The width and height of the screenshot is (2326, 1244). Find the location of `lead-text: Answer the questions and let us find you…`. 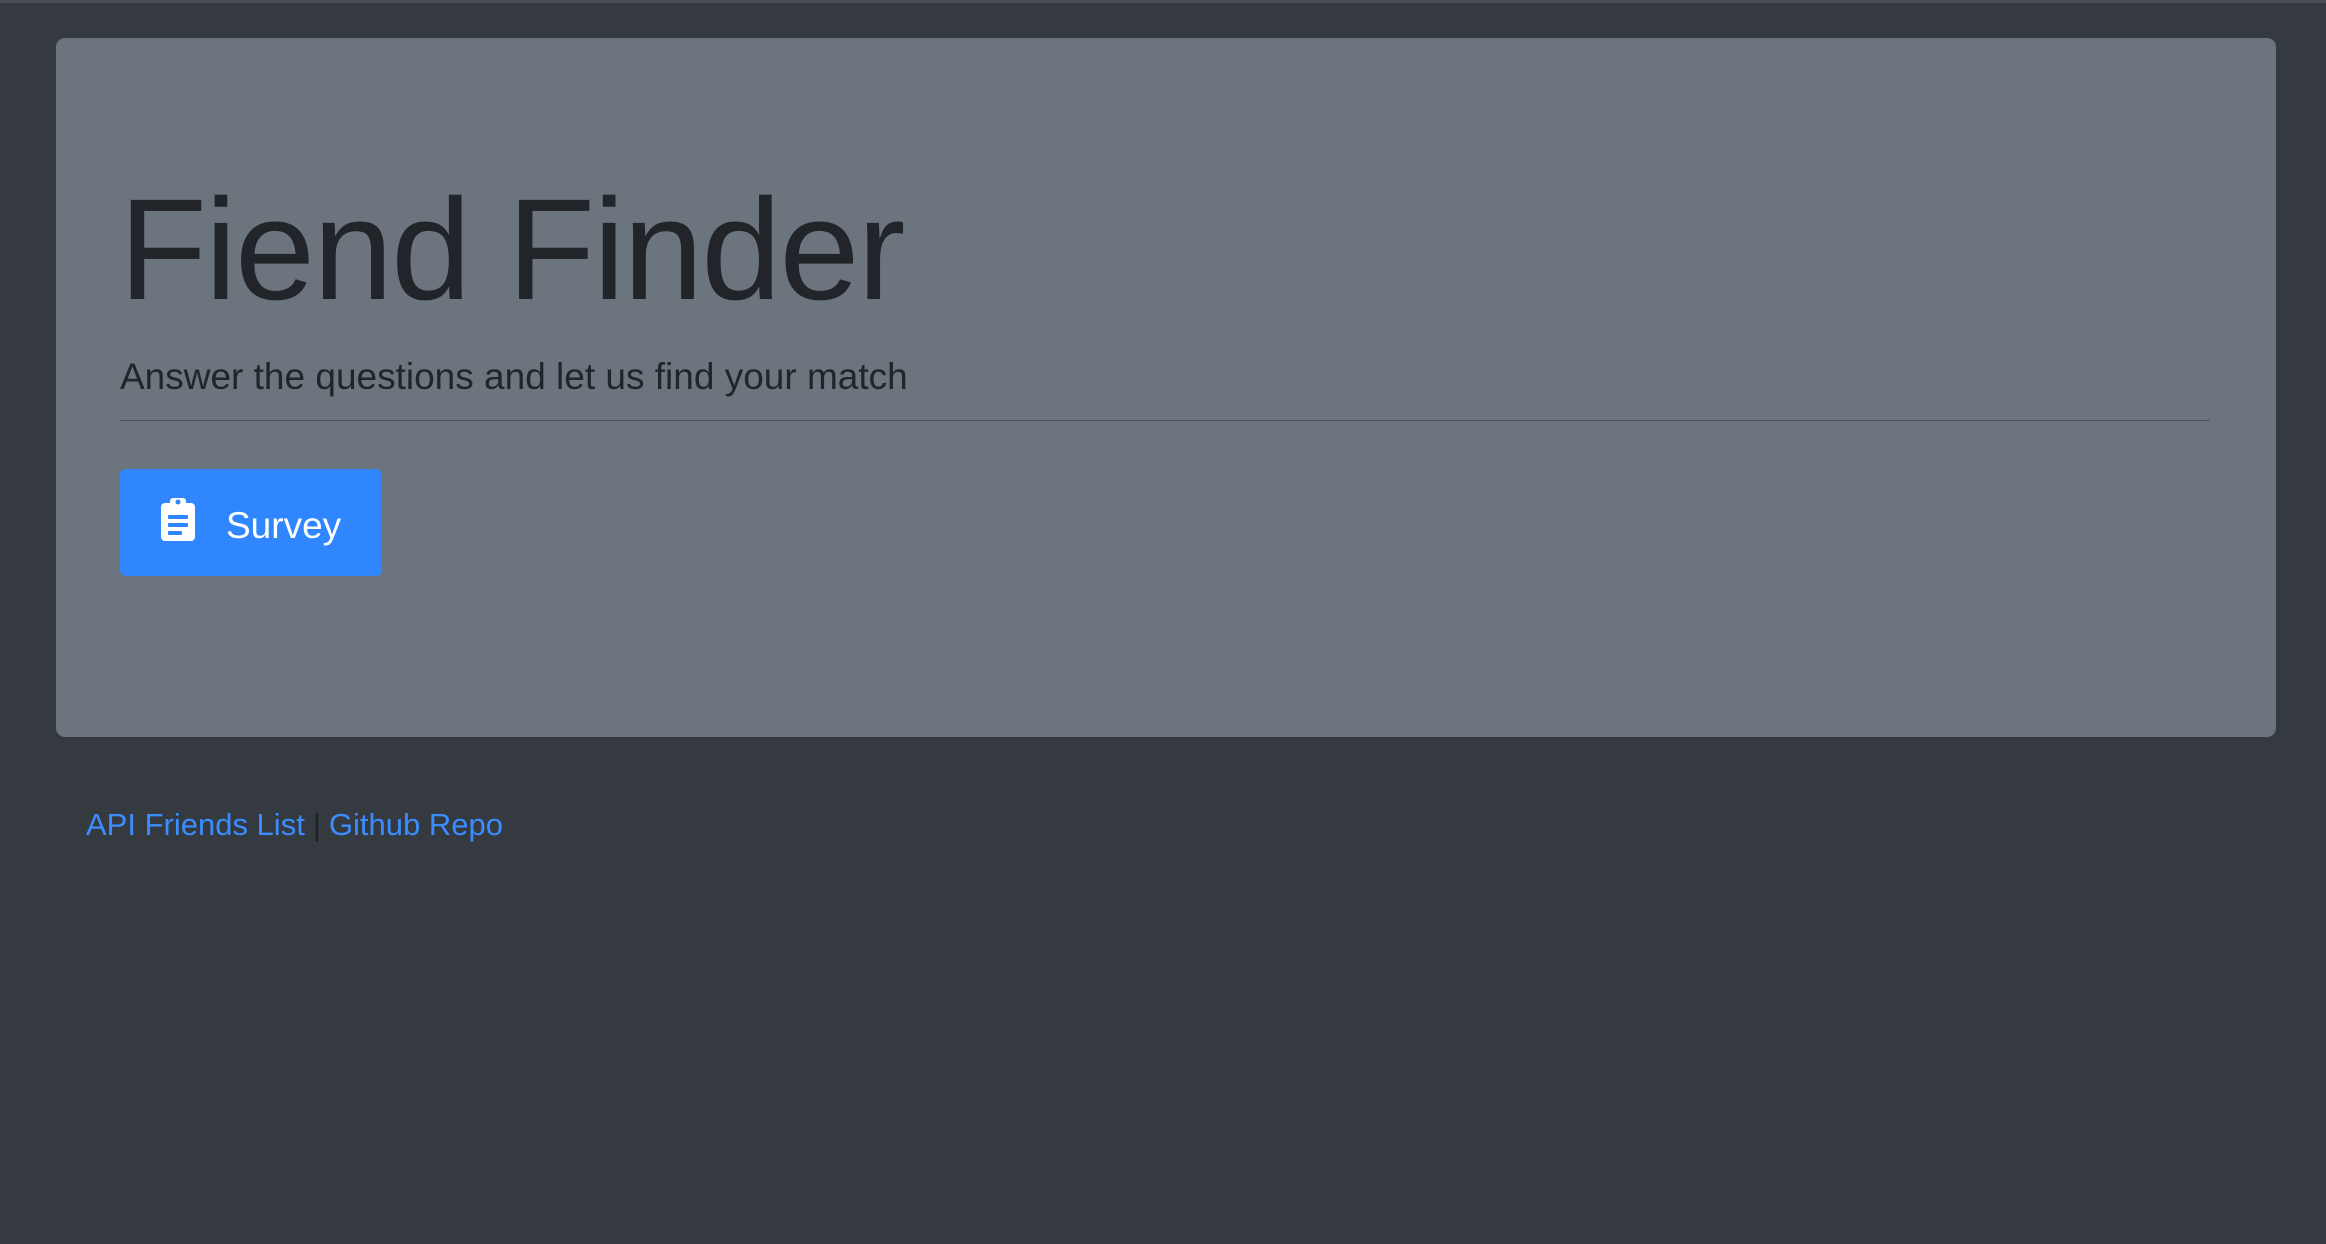

lead-text: Answer the questions and let us find you… is located at coordinates (514, 376).